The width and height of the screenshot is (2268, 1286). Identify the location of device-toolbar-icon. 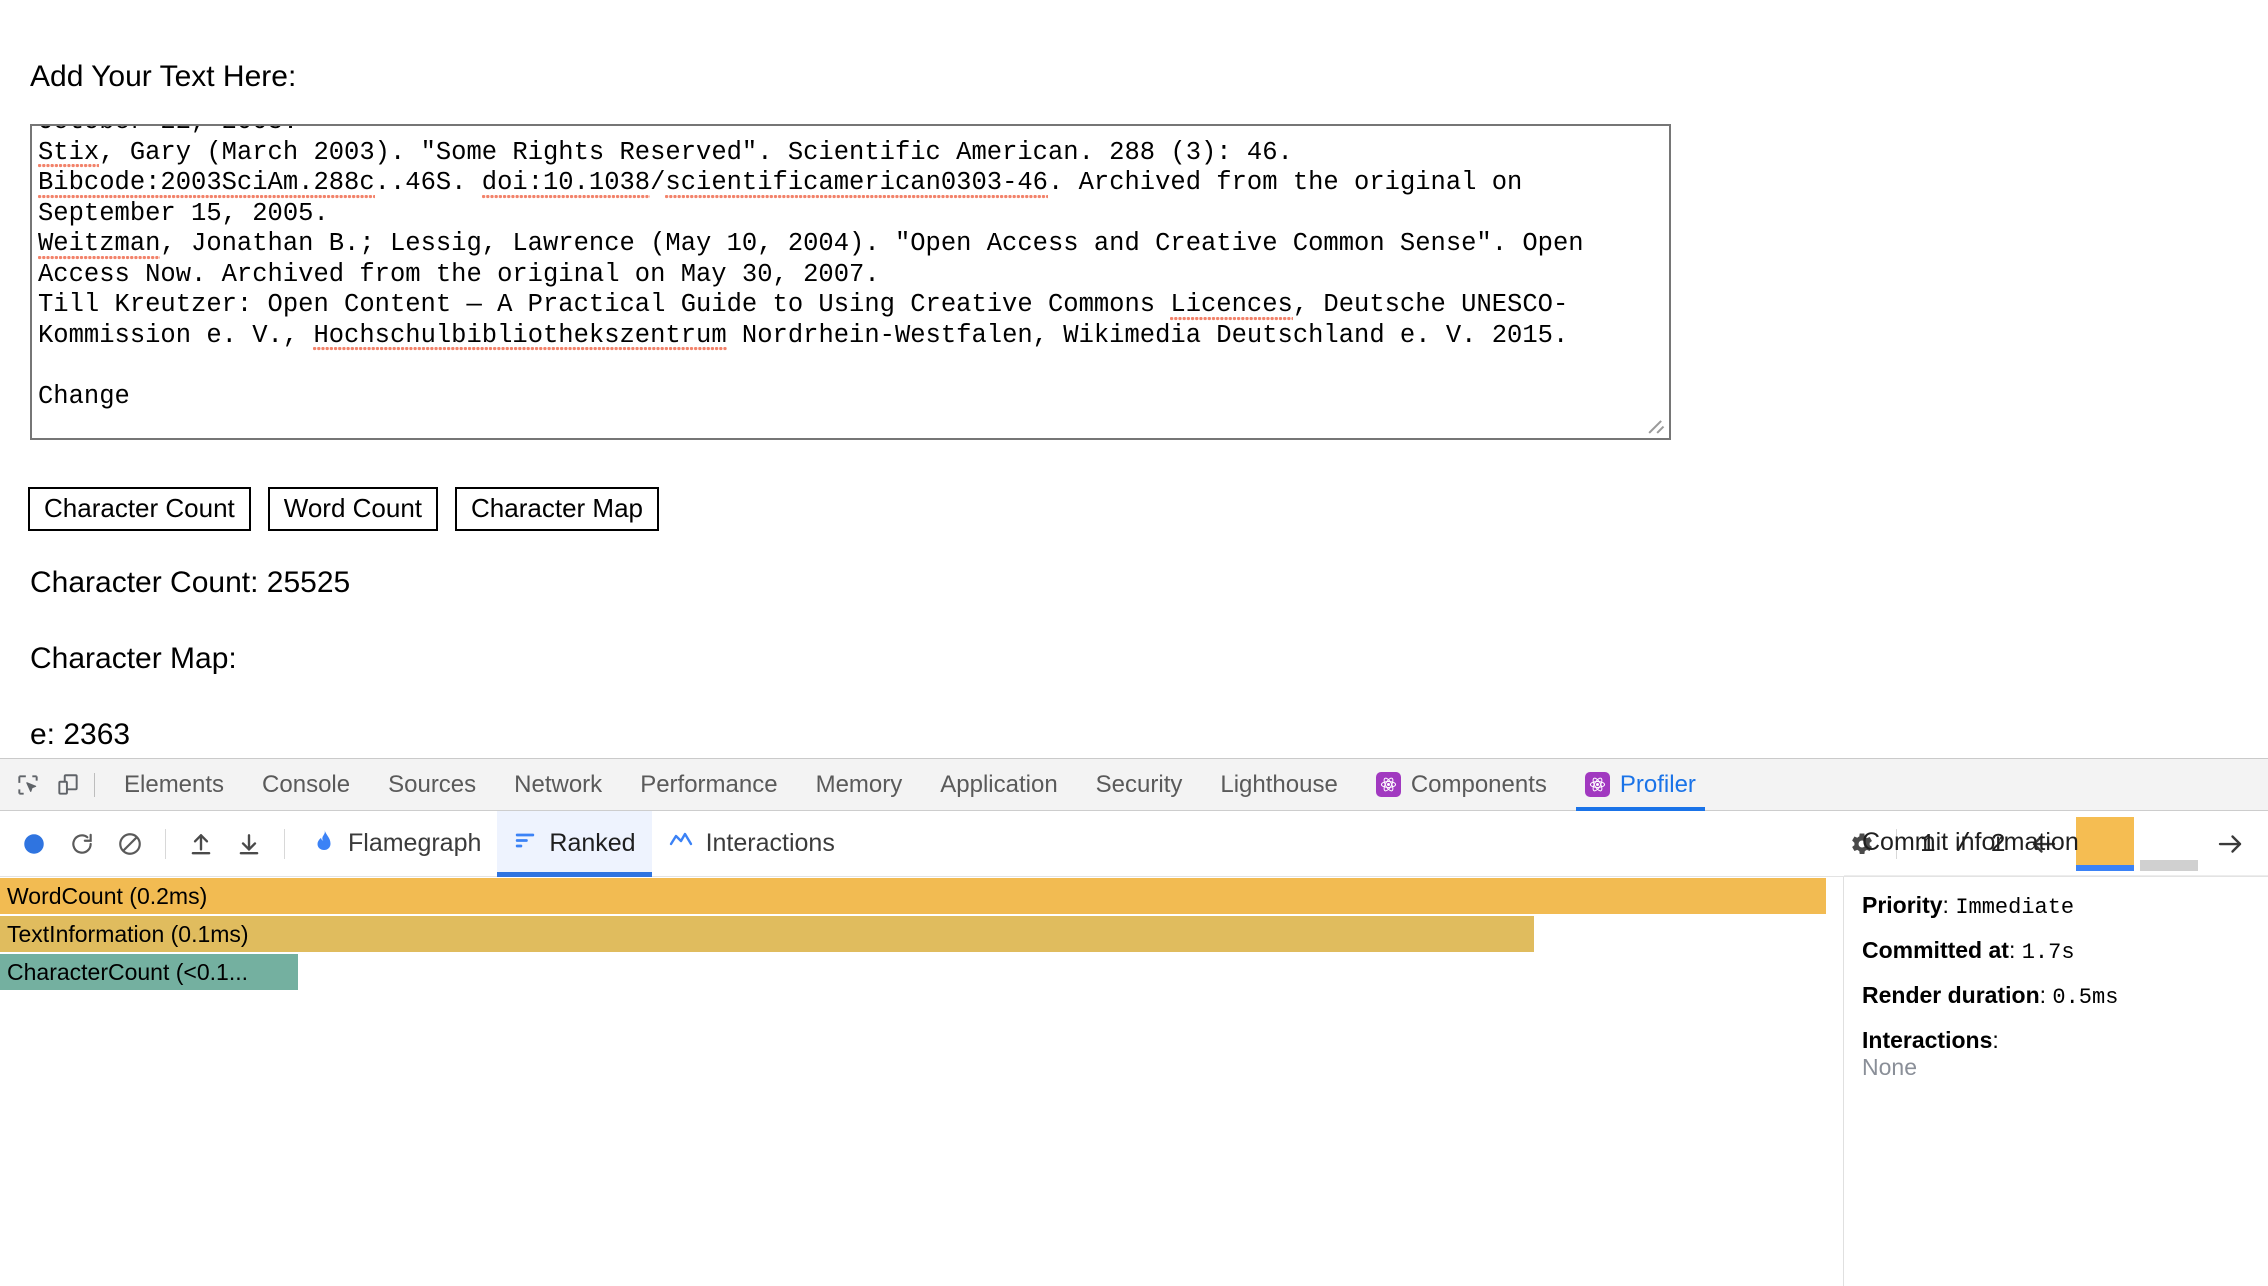
(68, 785).